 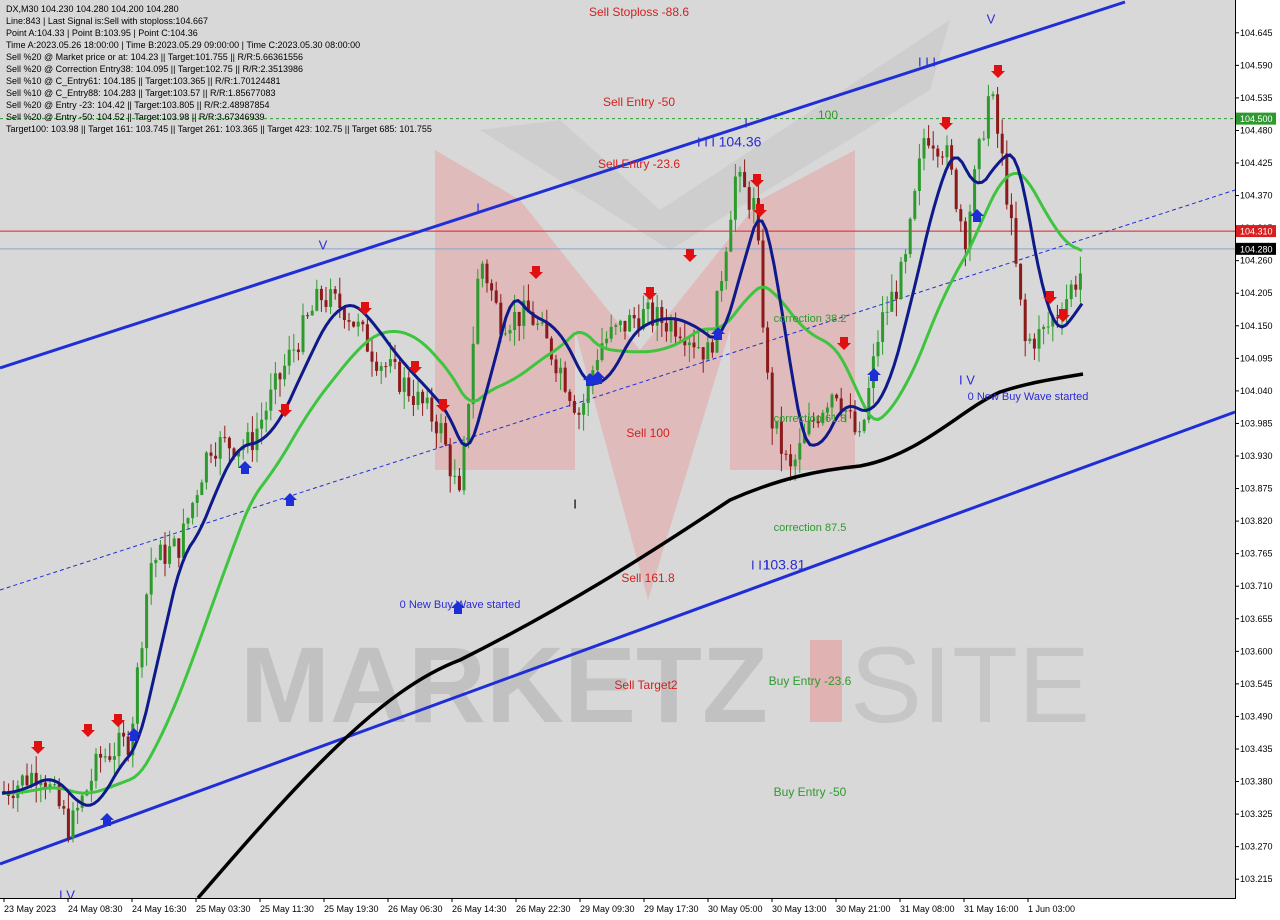 What do you see at coordinates (810, 792) in the screenshot?
I see `chart-annotation: Buy Entry -50` at bounding box center [810, 792].